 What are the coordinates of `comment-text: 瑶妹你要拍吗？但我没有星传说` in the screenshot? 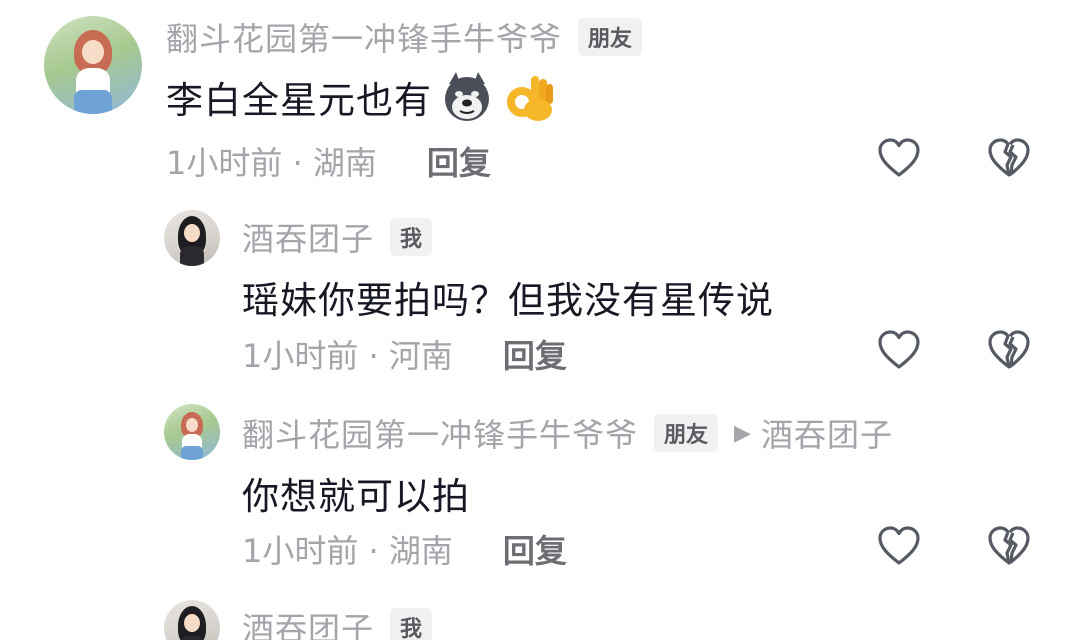 It's located at (508, 300).